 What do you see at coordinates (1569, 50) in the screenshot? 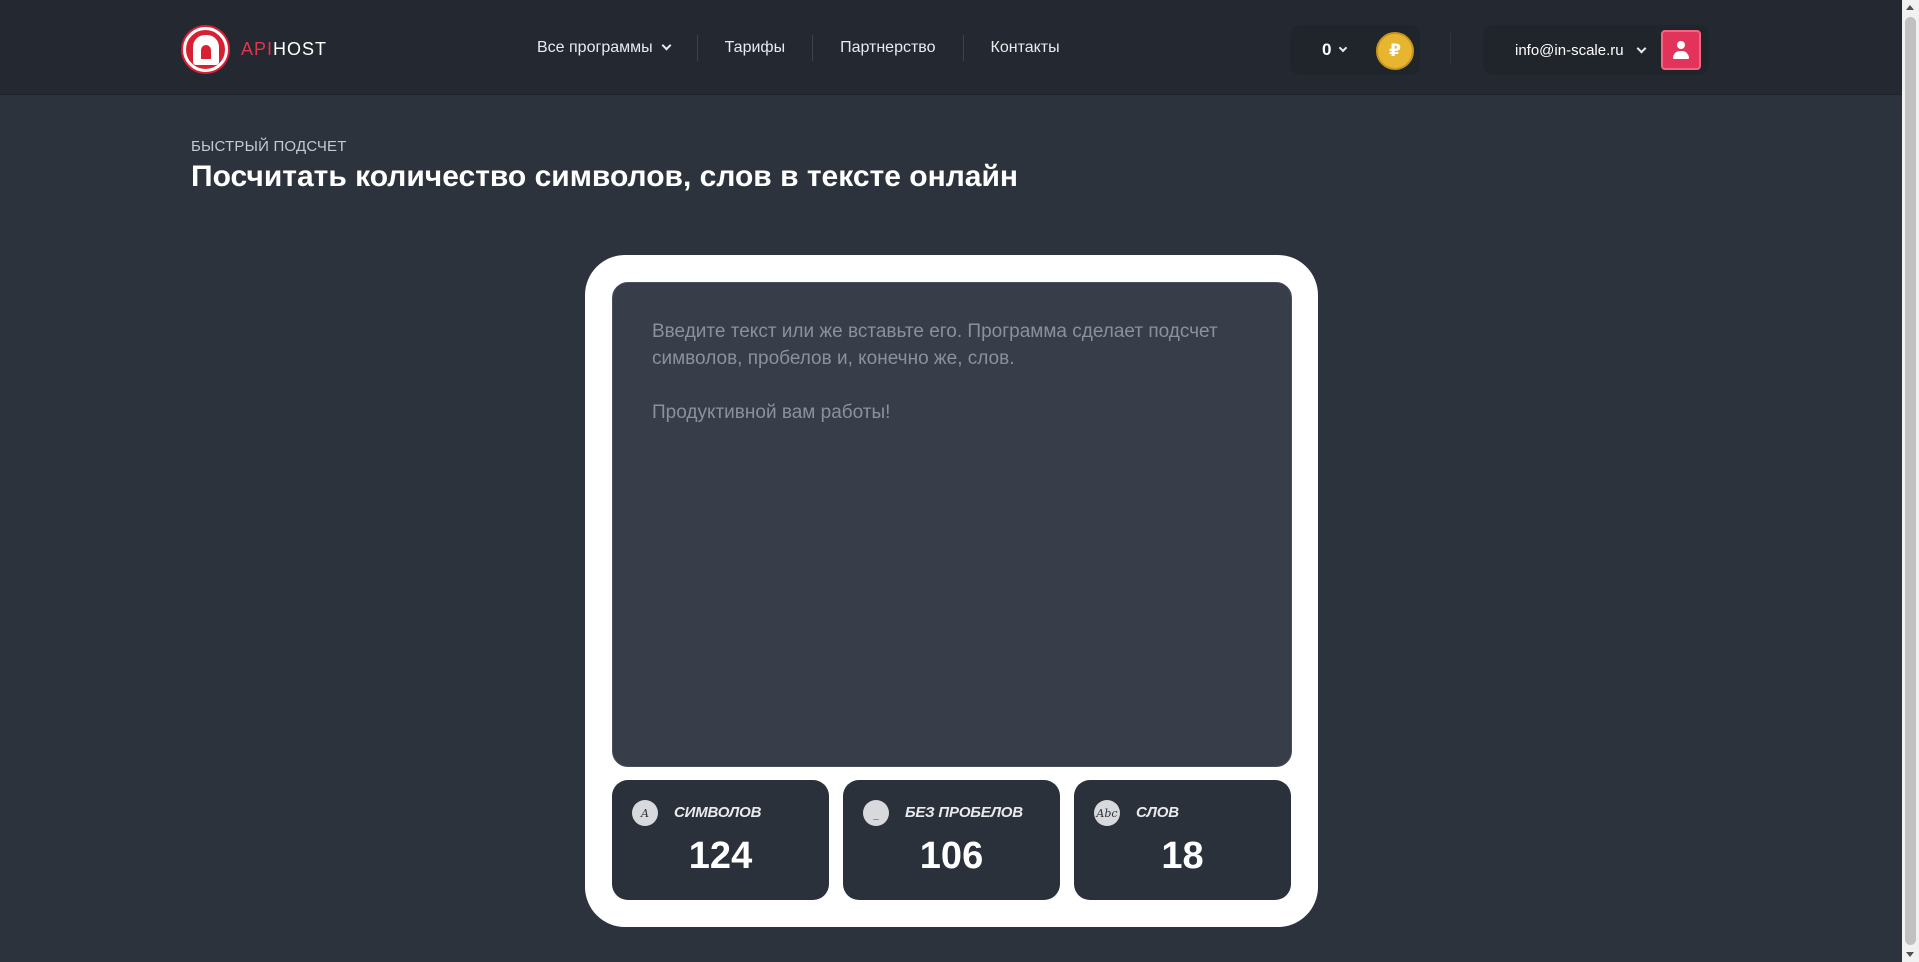
I see `account-email: info@in-scale.ru` at bounding box center [1569, 50].